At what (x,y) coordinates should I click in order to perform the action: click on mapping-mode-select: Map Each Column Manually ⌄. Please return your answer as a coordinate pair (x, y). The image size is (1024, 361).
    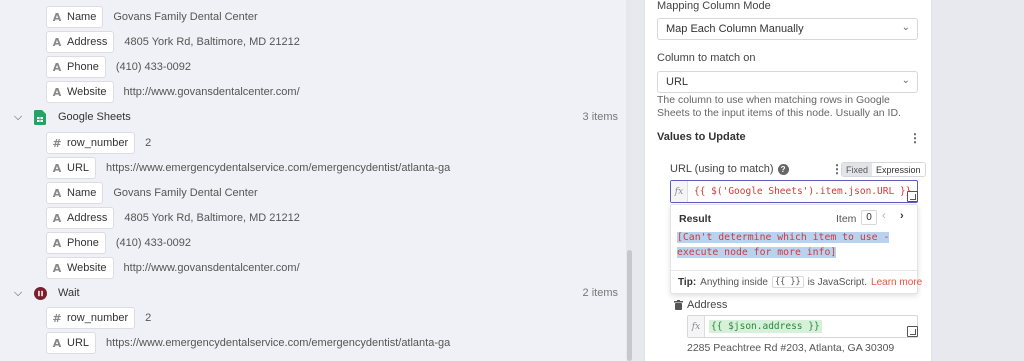
    Looking at the image, I should click on (787, 29).